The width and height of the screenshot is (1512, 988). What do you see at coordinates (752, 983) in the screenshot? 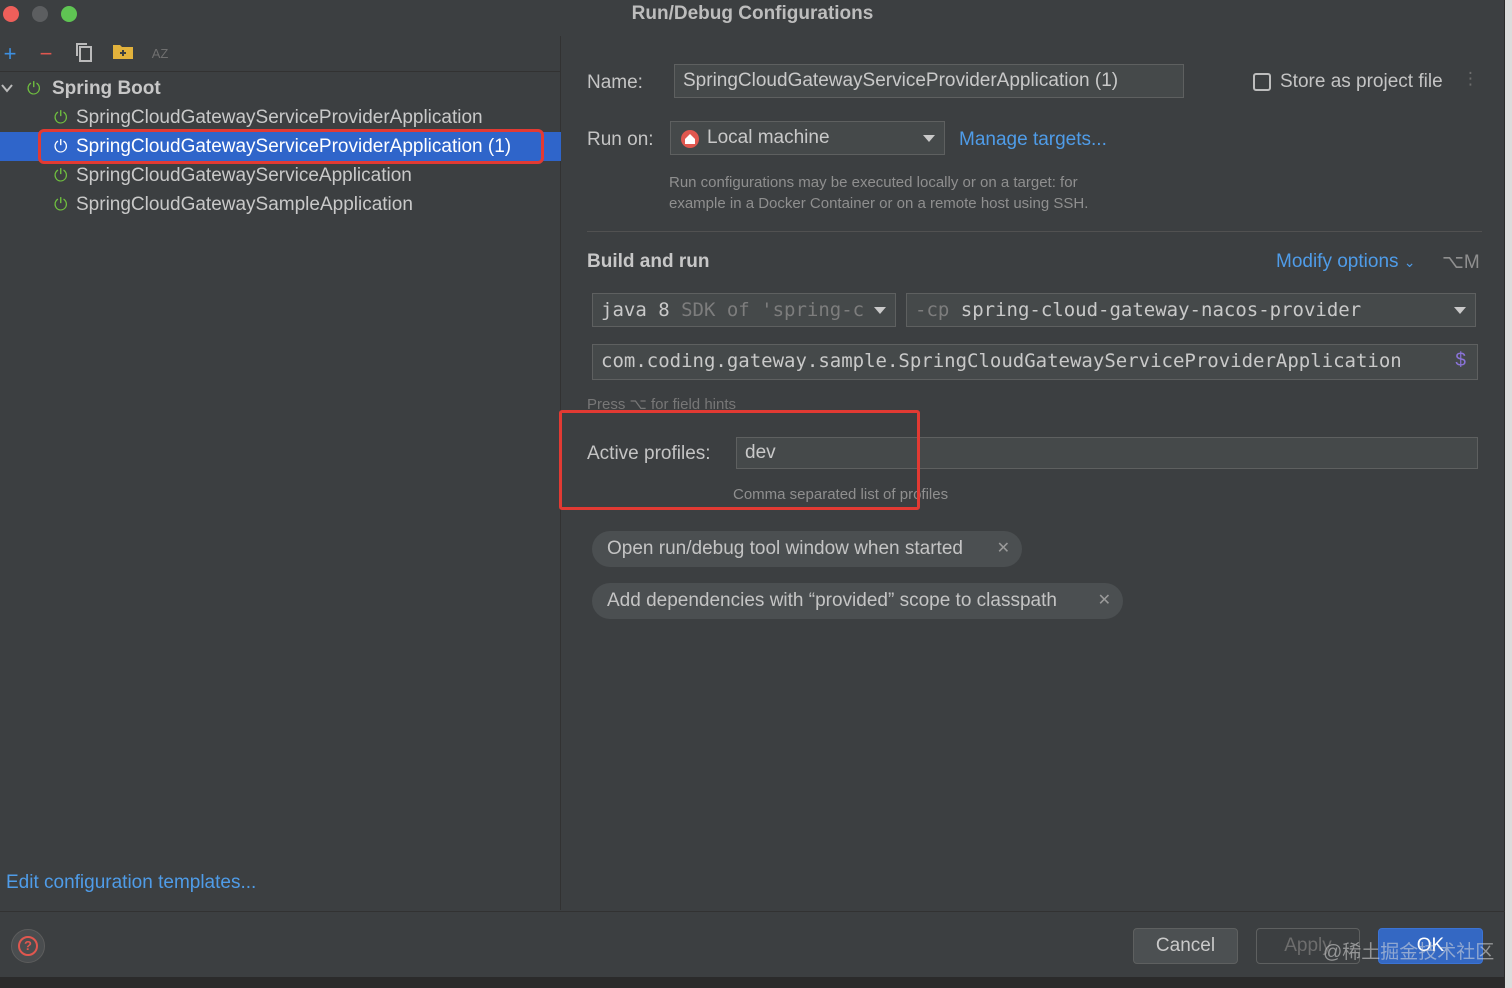
I see `screen-edge-bottom` at bounding box center [752, 983].